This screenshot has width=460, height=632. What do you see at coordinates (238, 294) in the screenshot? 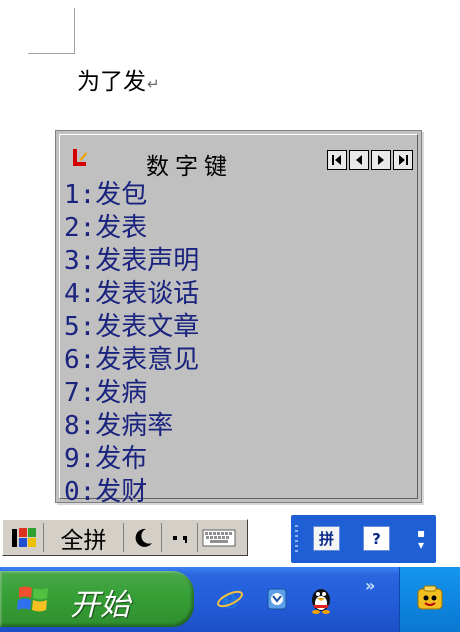
I see `candidate-item: 4:发表谈话` at bounding box center [238, 294].